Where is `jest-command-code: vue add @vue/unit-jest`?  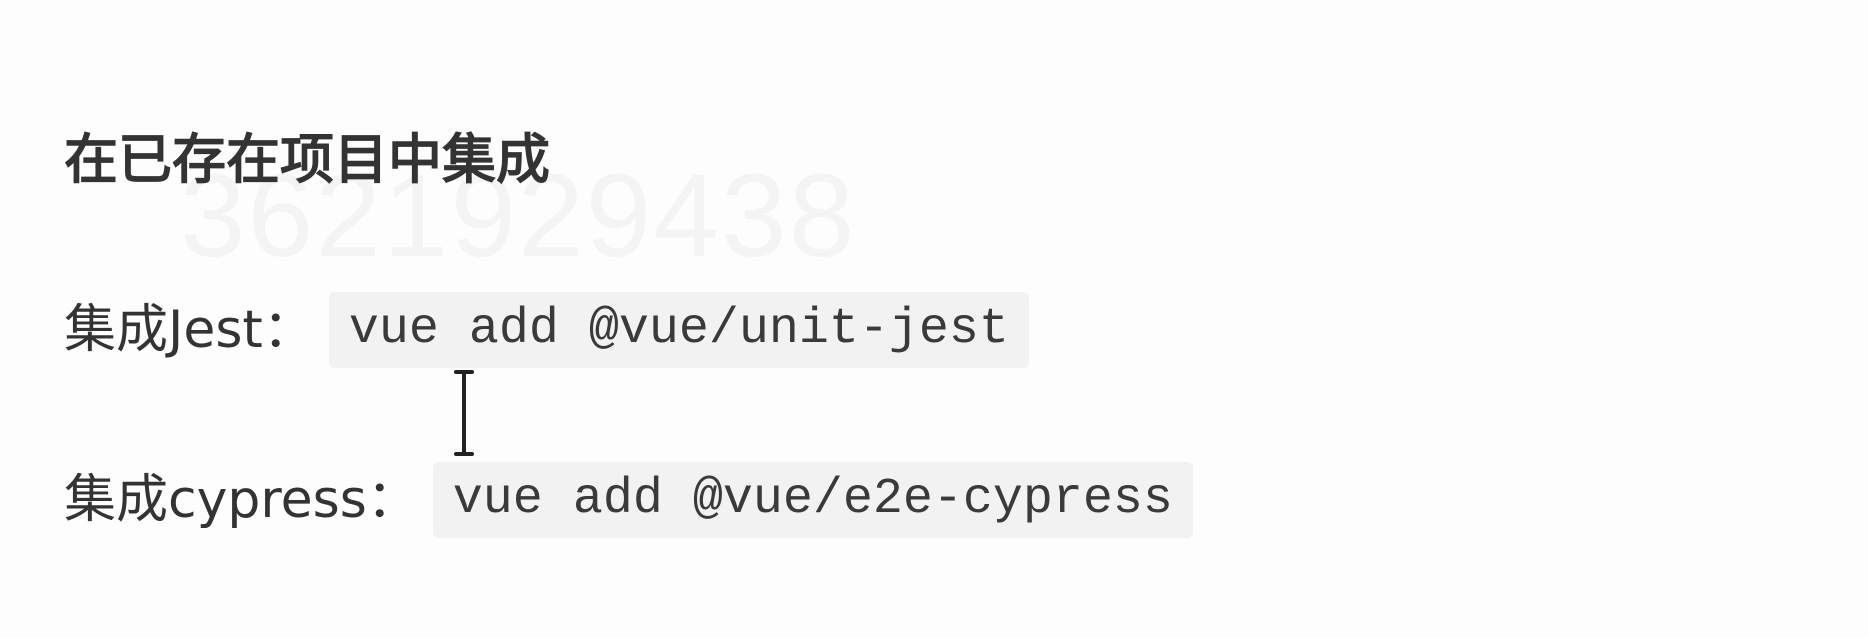 jest-command-code: vue add @vue/unit-jest is located at coordinates (678, 330).